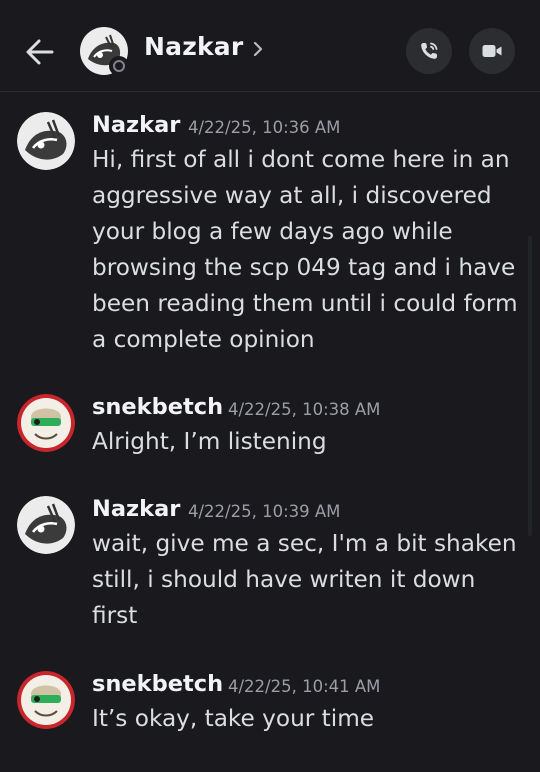 The width and height of the screenshot is (540, 772). I want to click on video-camera-icon, so click(492, 51).